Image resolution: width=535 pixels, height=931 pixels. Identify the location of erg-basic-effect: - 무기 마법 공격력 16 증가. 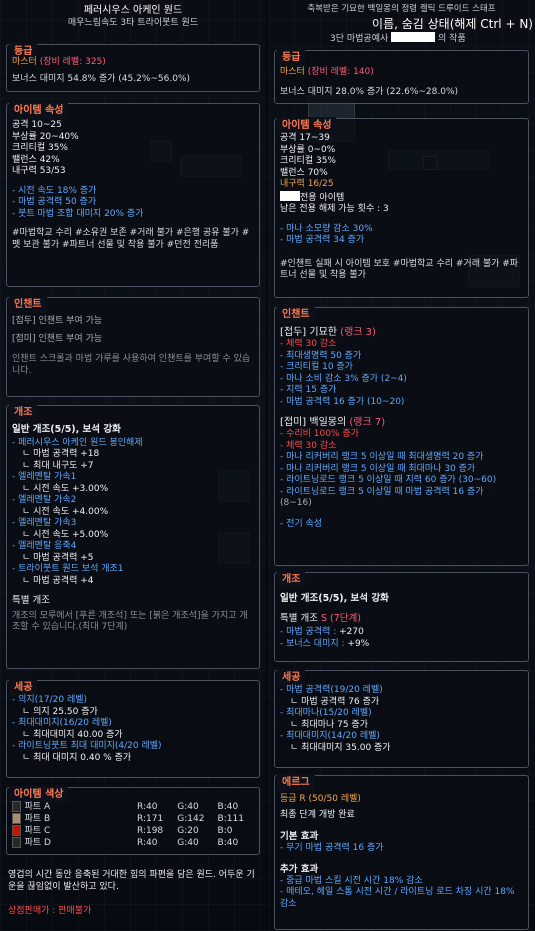
(332, 847).